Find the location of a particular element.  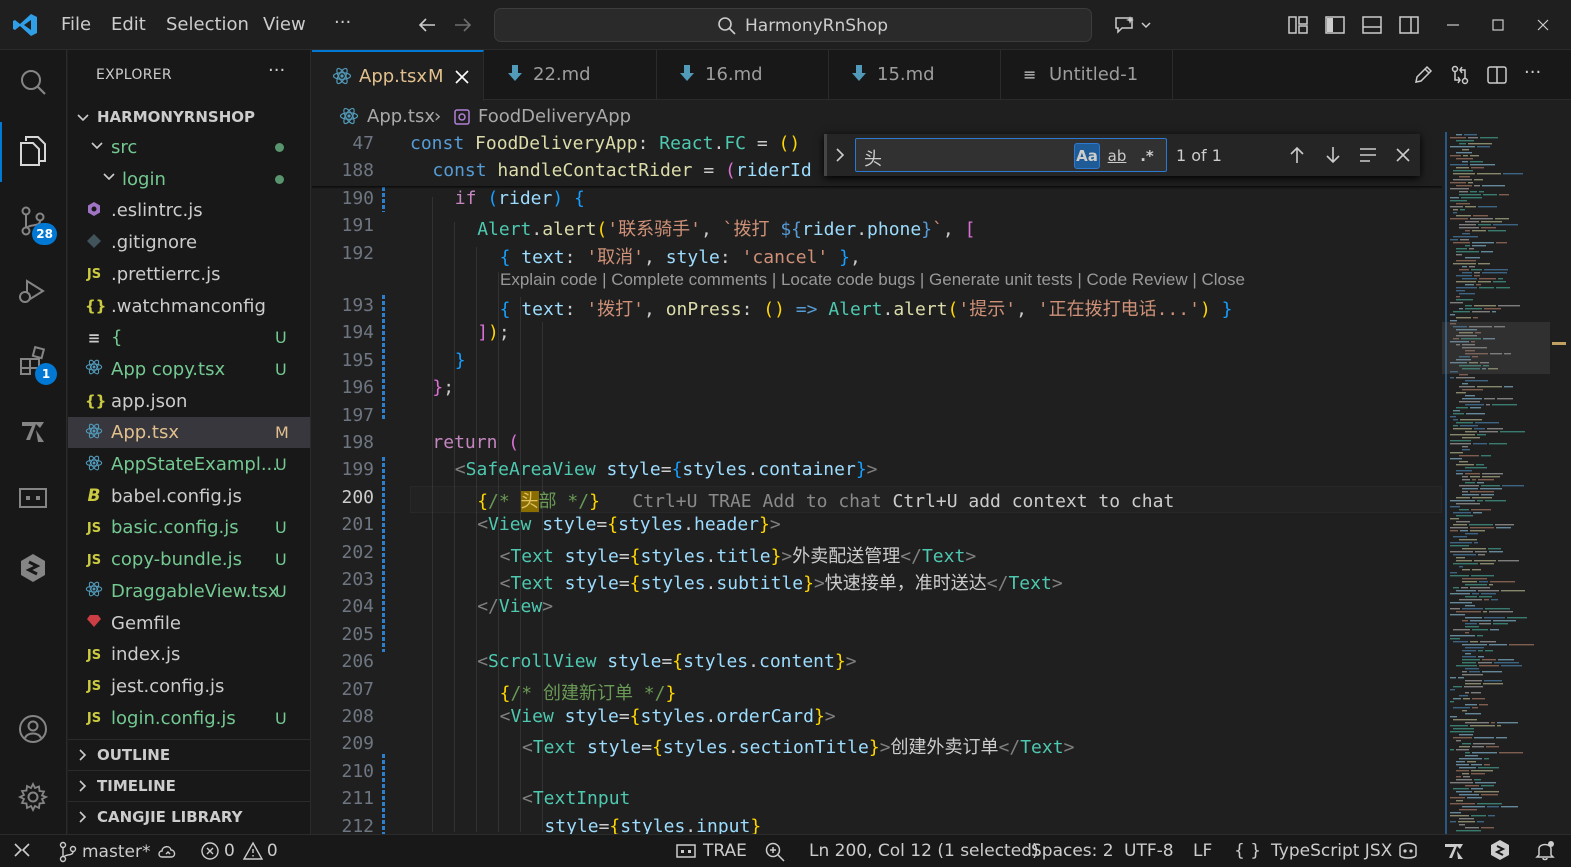

search-view-icon is located at coordinates (33, 83).